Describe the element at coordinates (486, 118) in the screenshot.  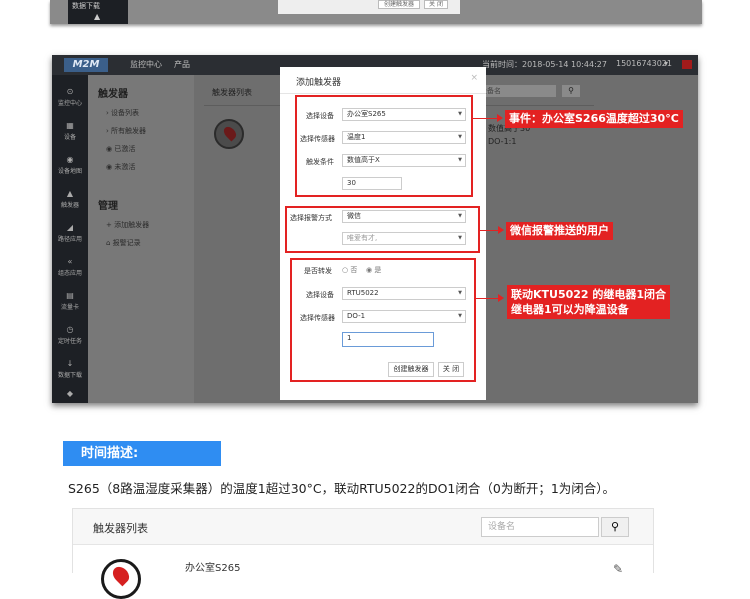
I see `event-connector` at that location.